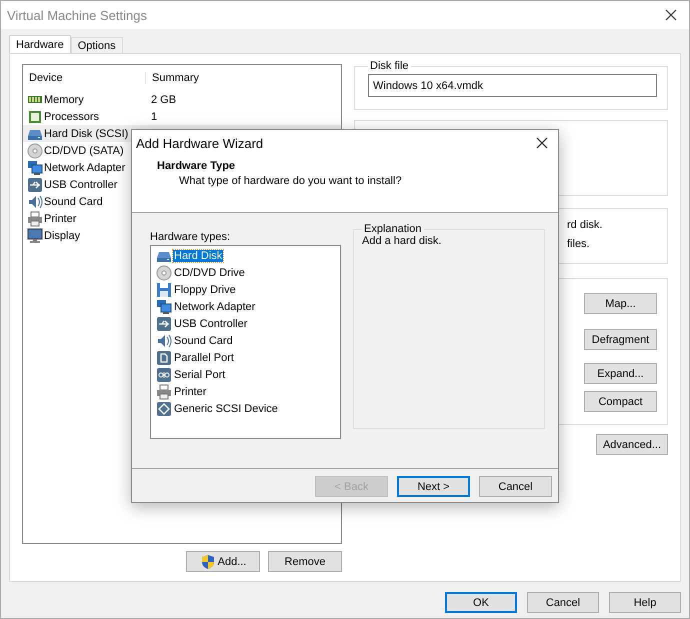 The height and width of the screenshot is (619, 690). I want to click on device-name: USB Controller, so click(81, 184).